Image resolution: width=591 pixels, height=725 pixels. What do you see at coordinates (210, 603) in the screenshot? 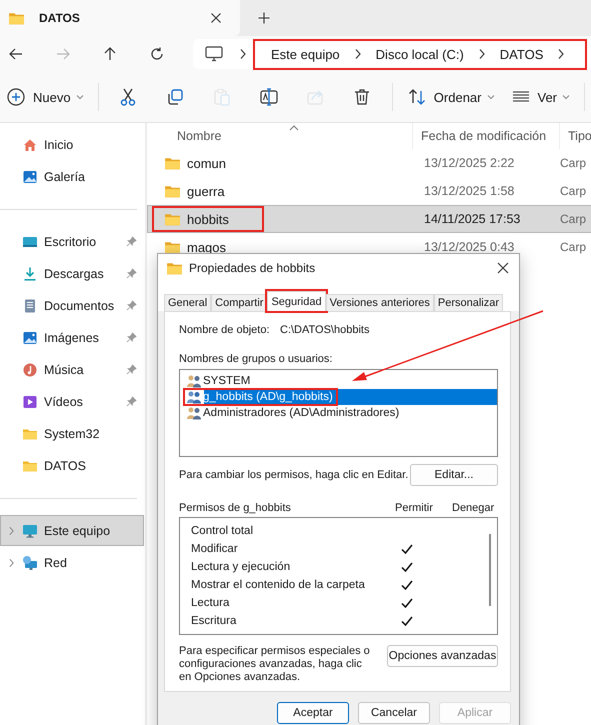
I see `permission-name: Lectura` at bounding box center [210, 603].